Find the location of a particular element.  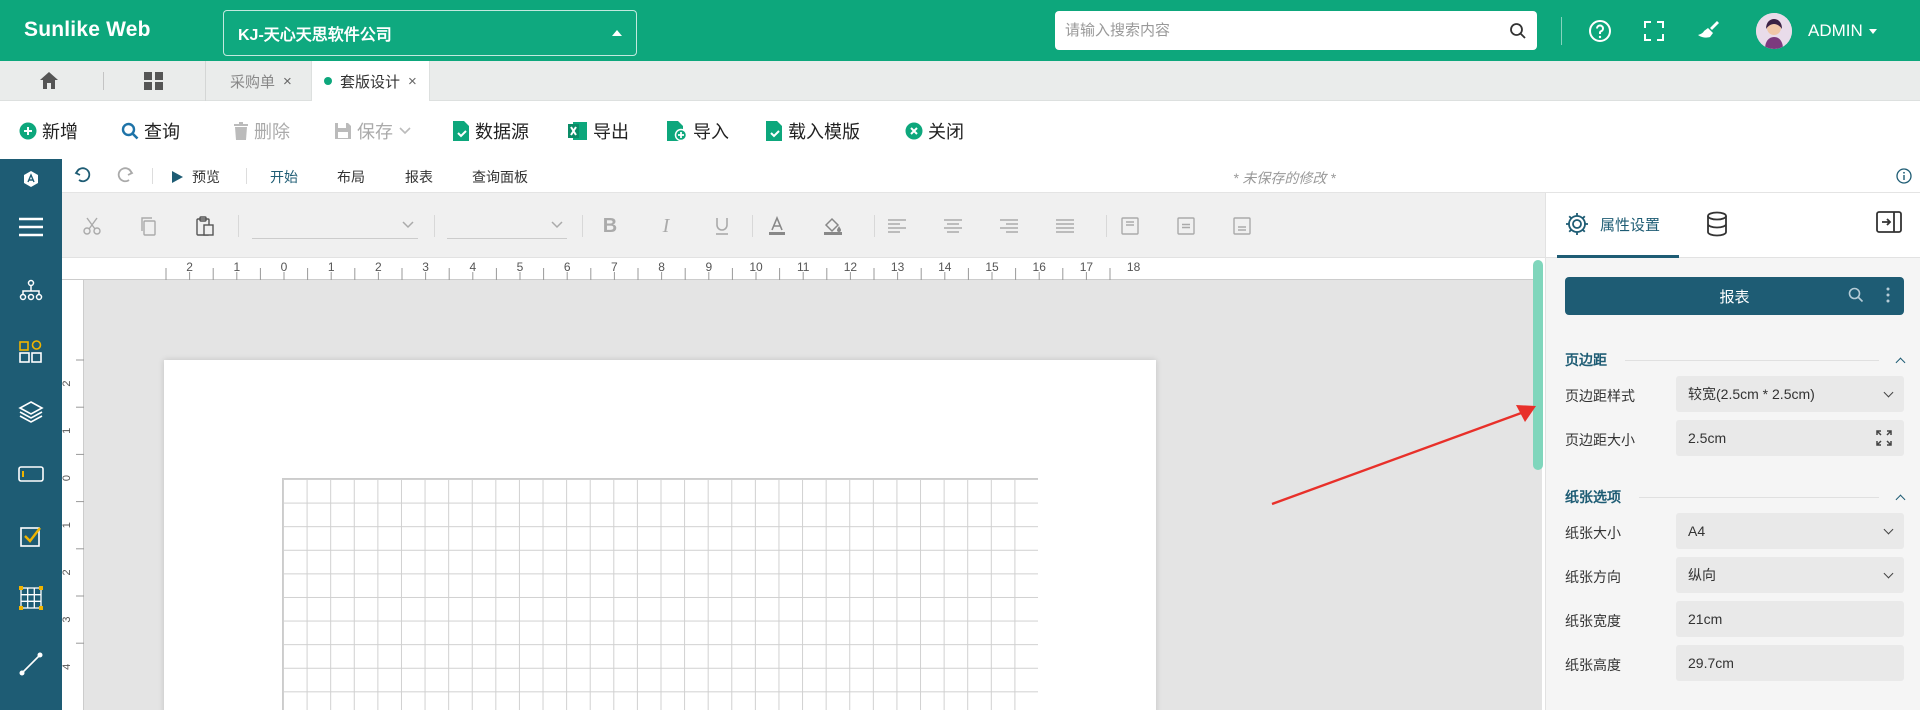

font-family-select is located at coordinates (335, 226).